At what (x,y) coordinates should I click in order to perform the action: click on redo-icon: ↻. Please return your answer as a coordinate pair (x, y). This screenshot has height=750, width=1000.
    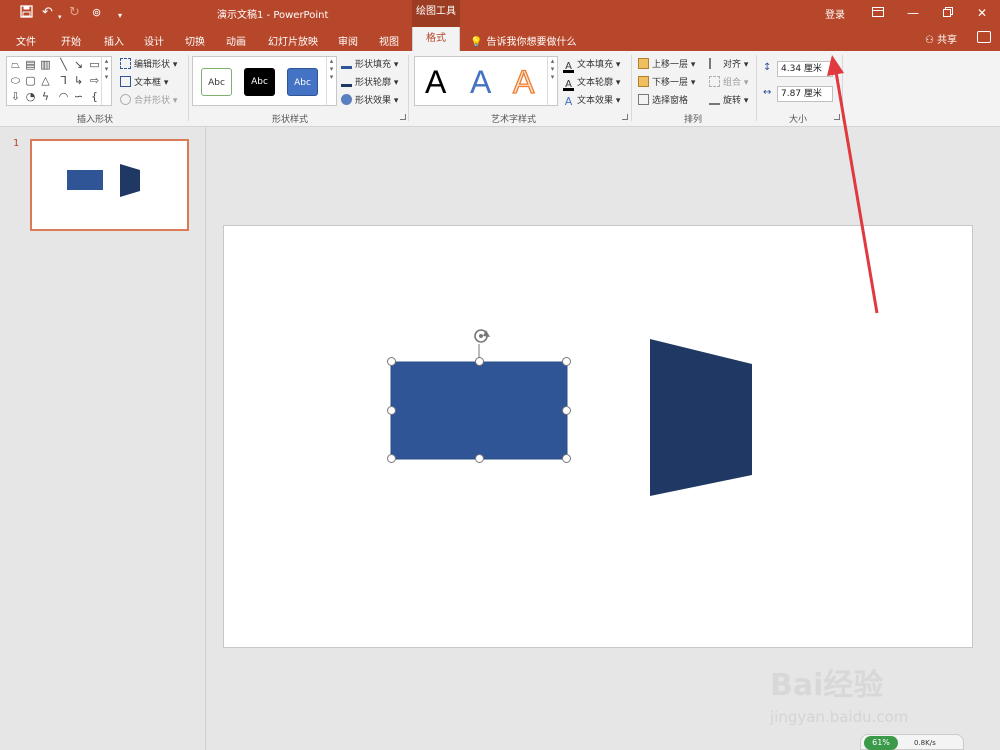
    Looking at the image, I should click on (74, 13).